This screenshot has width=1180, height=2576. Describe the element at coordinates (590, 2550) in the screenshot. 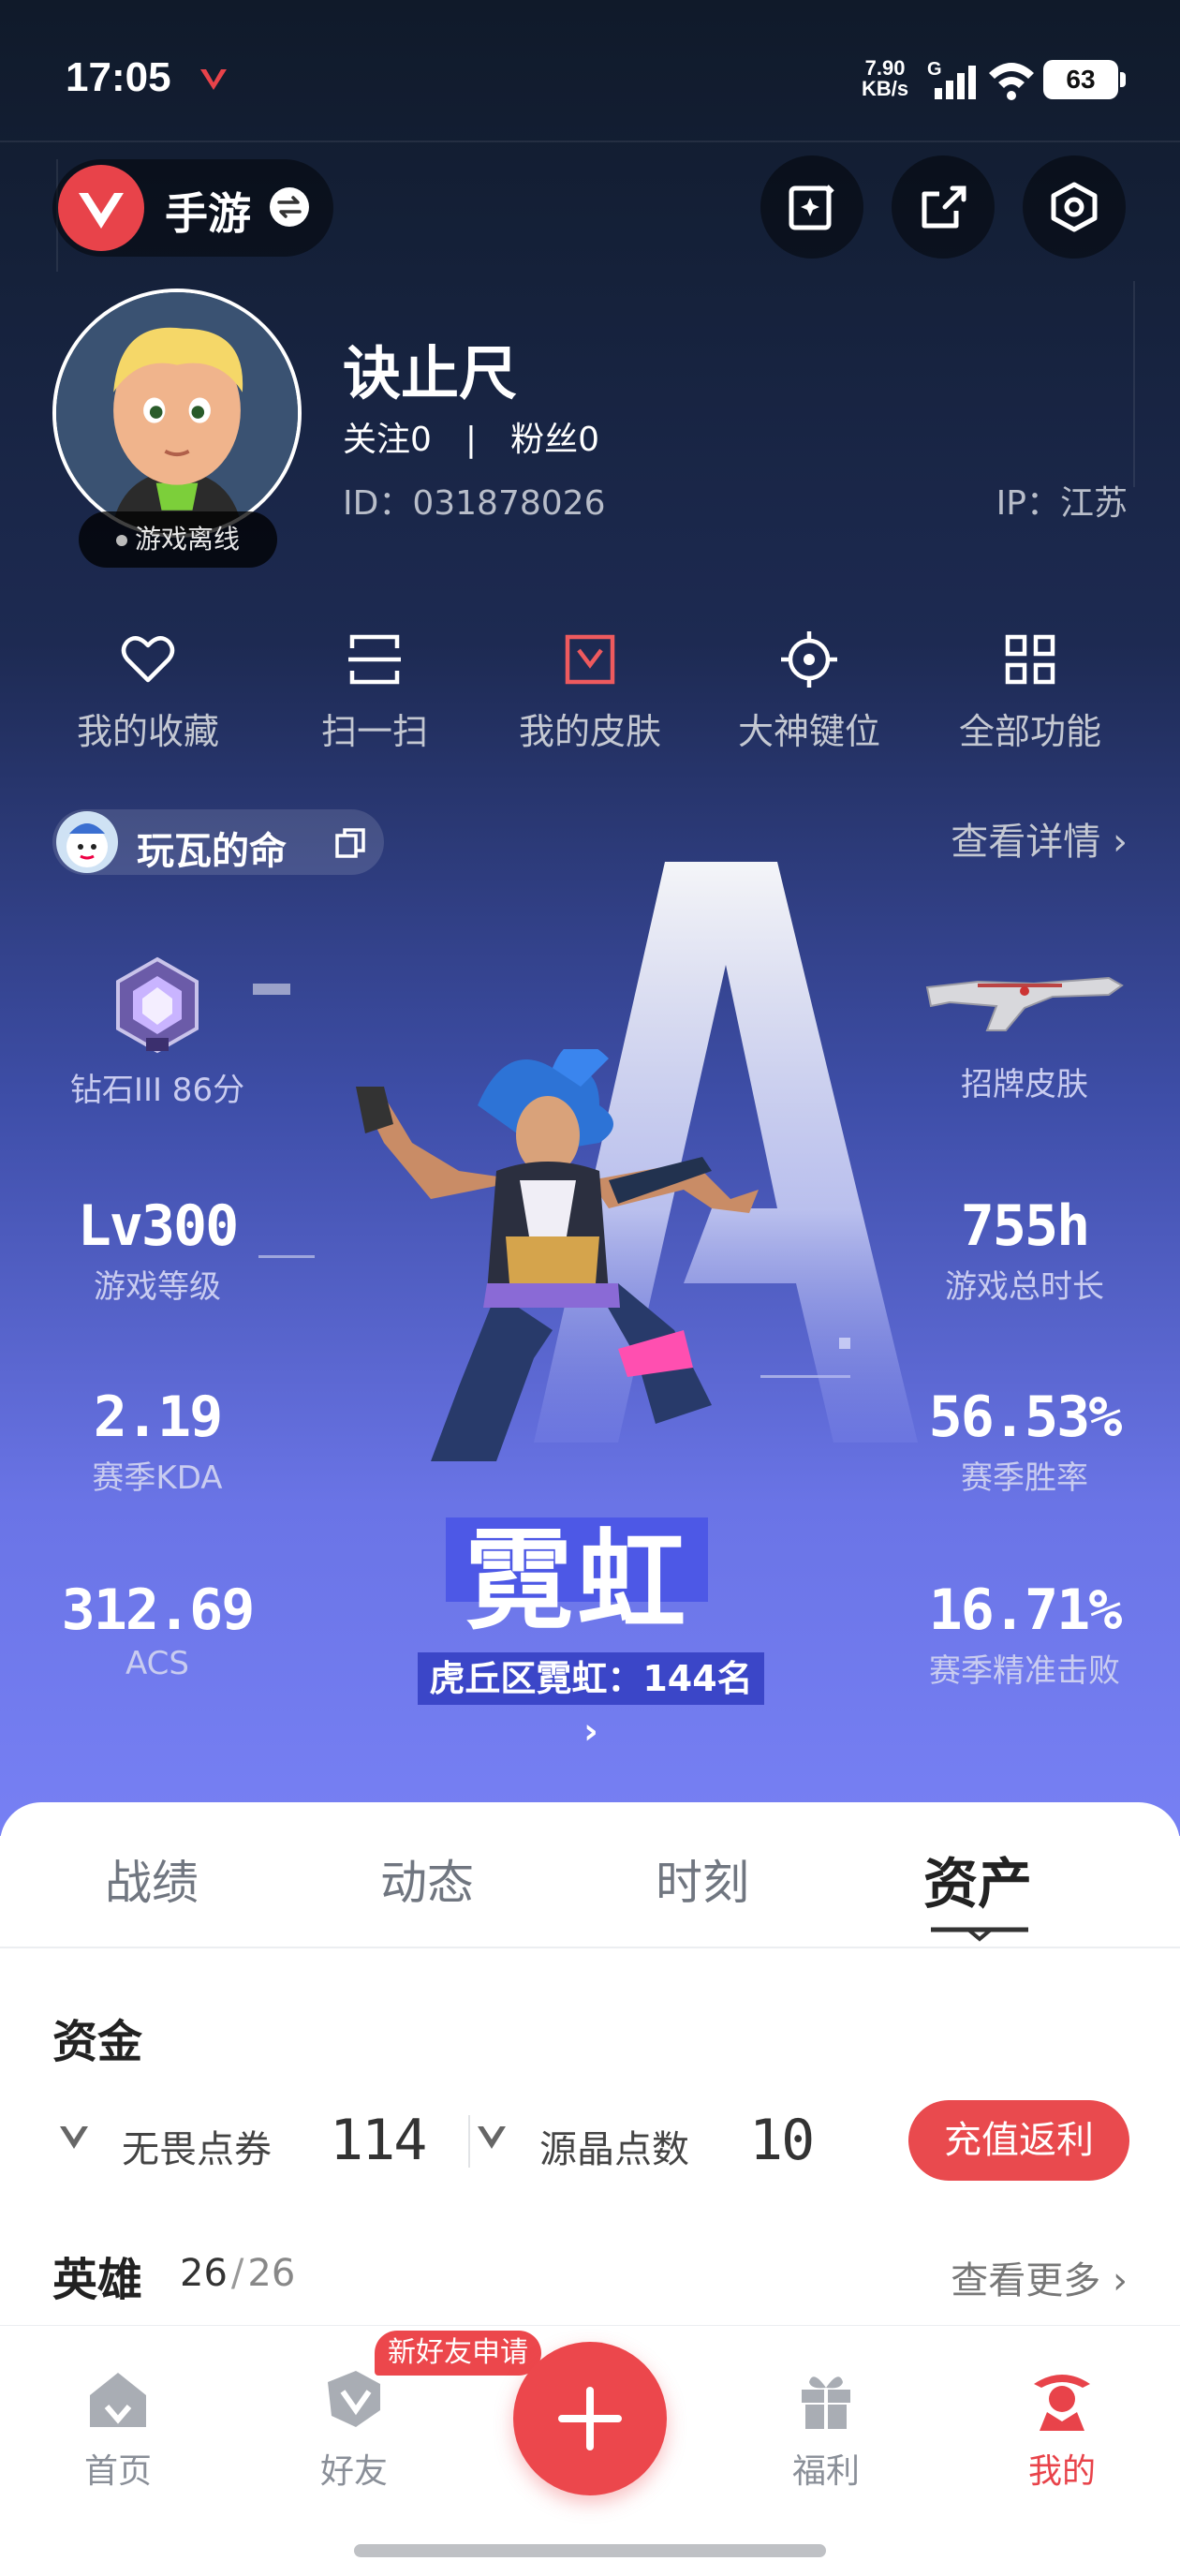

I see `home-indicator` at that location.